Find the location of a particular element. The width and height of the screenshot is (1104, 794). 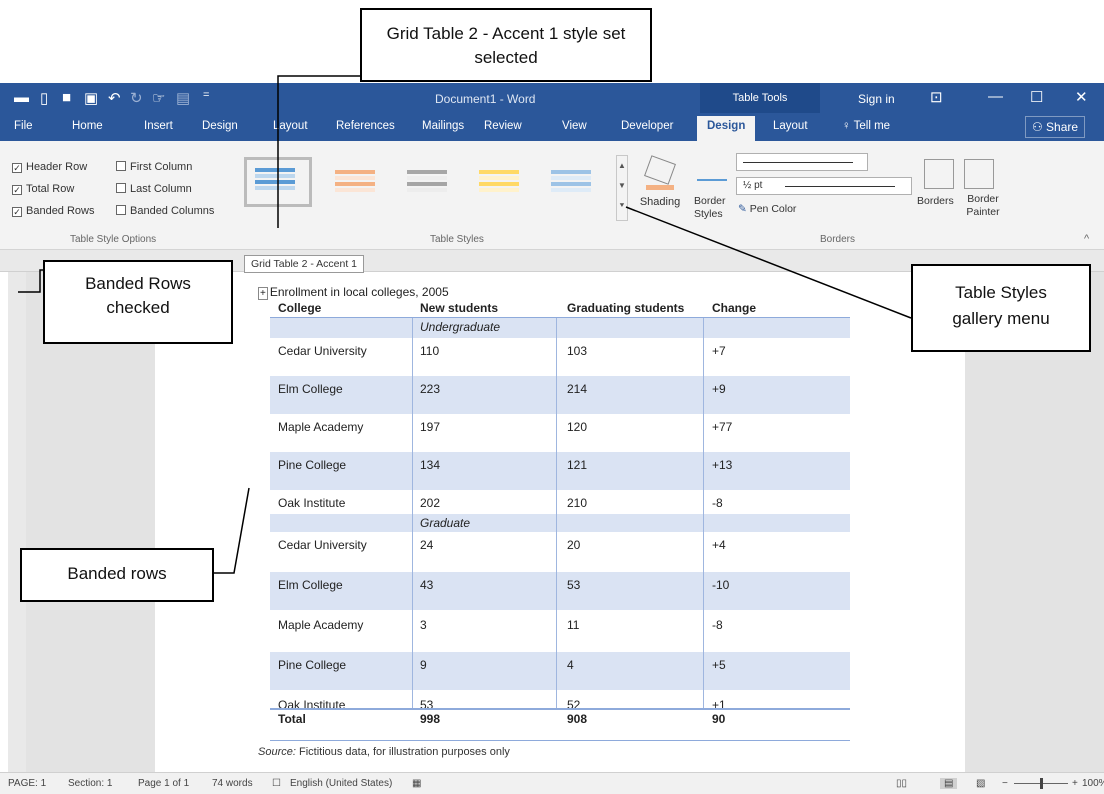

banded-rows-checkbox: ✓ Banded Rows is located at coordinates (53, 211).